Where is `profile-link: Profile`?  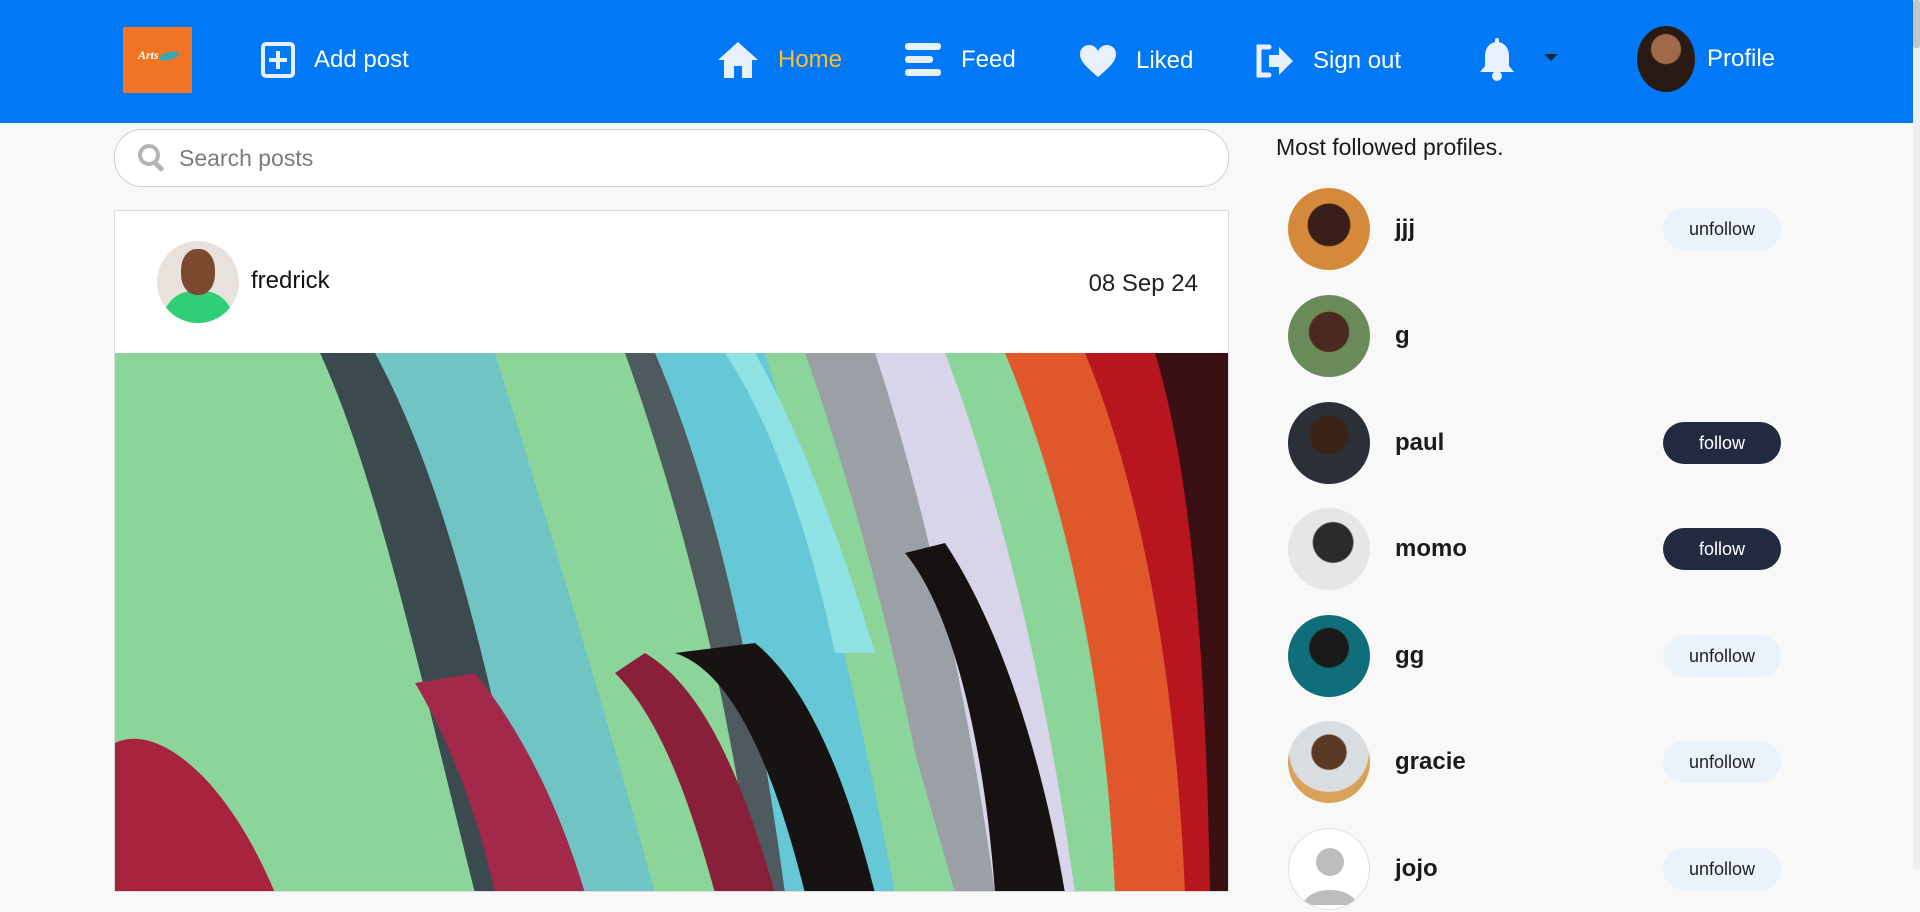 profile-link: Profile is located at coordinates (1706, 59).